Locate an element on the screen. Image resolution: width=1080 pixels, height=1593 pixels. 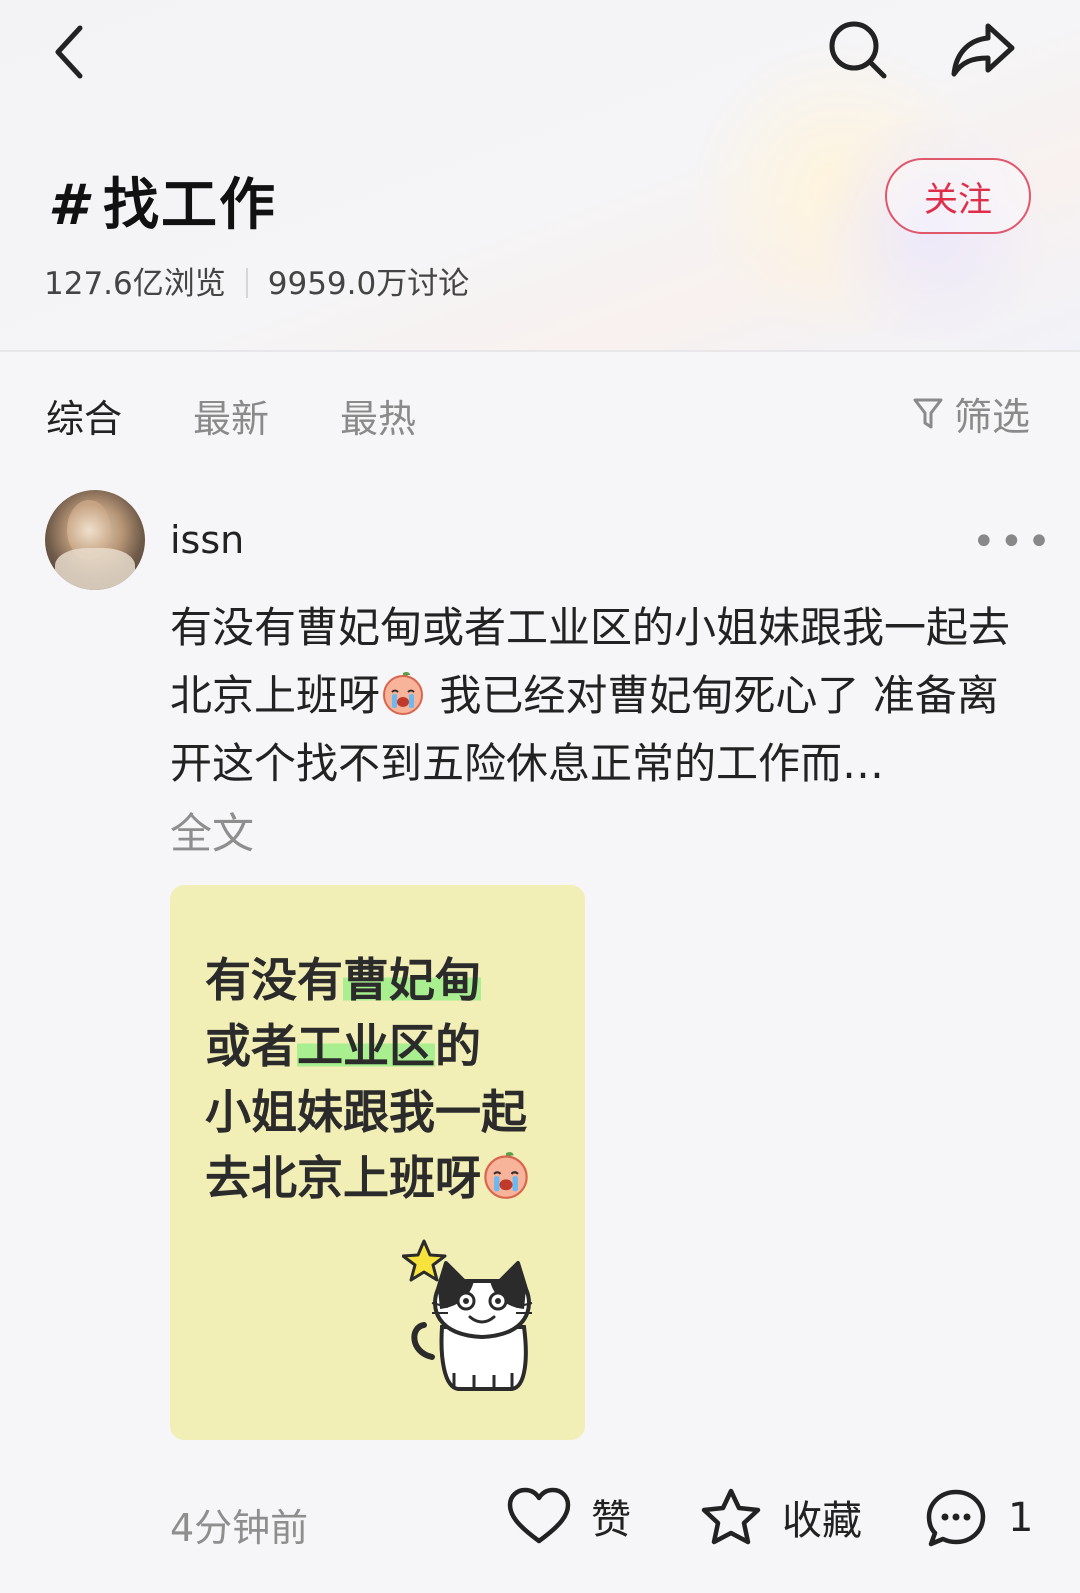
comment-button: 1 is located at coordinates (978, 1518).